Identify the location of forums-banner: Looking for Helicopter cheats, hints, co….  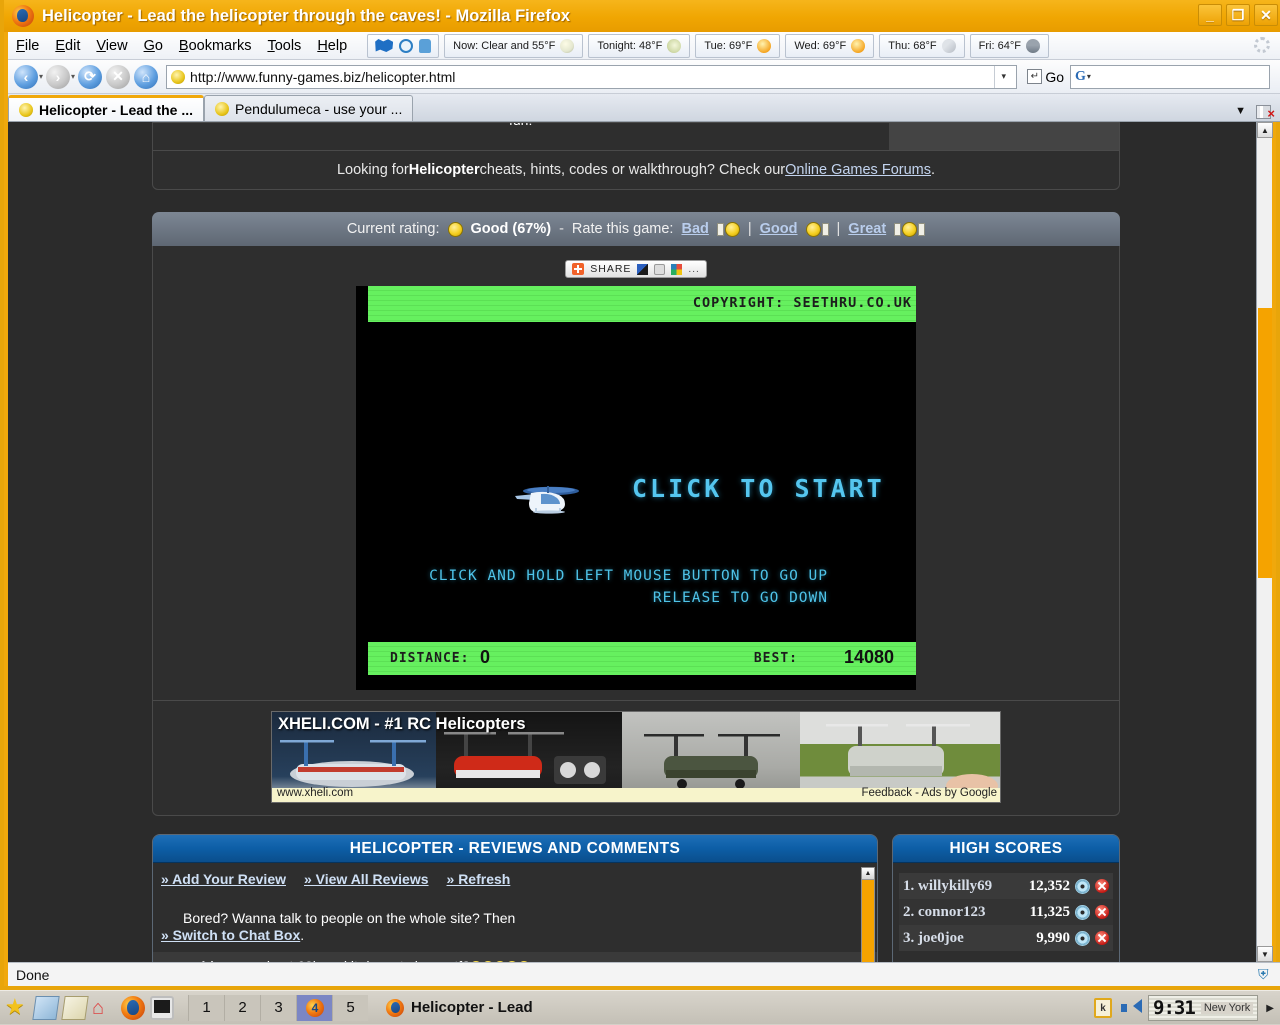
(636, 170).